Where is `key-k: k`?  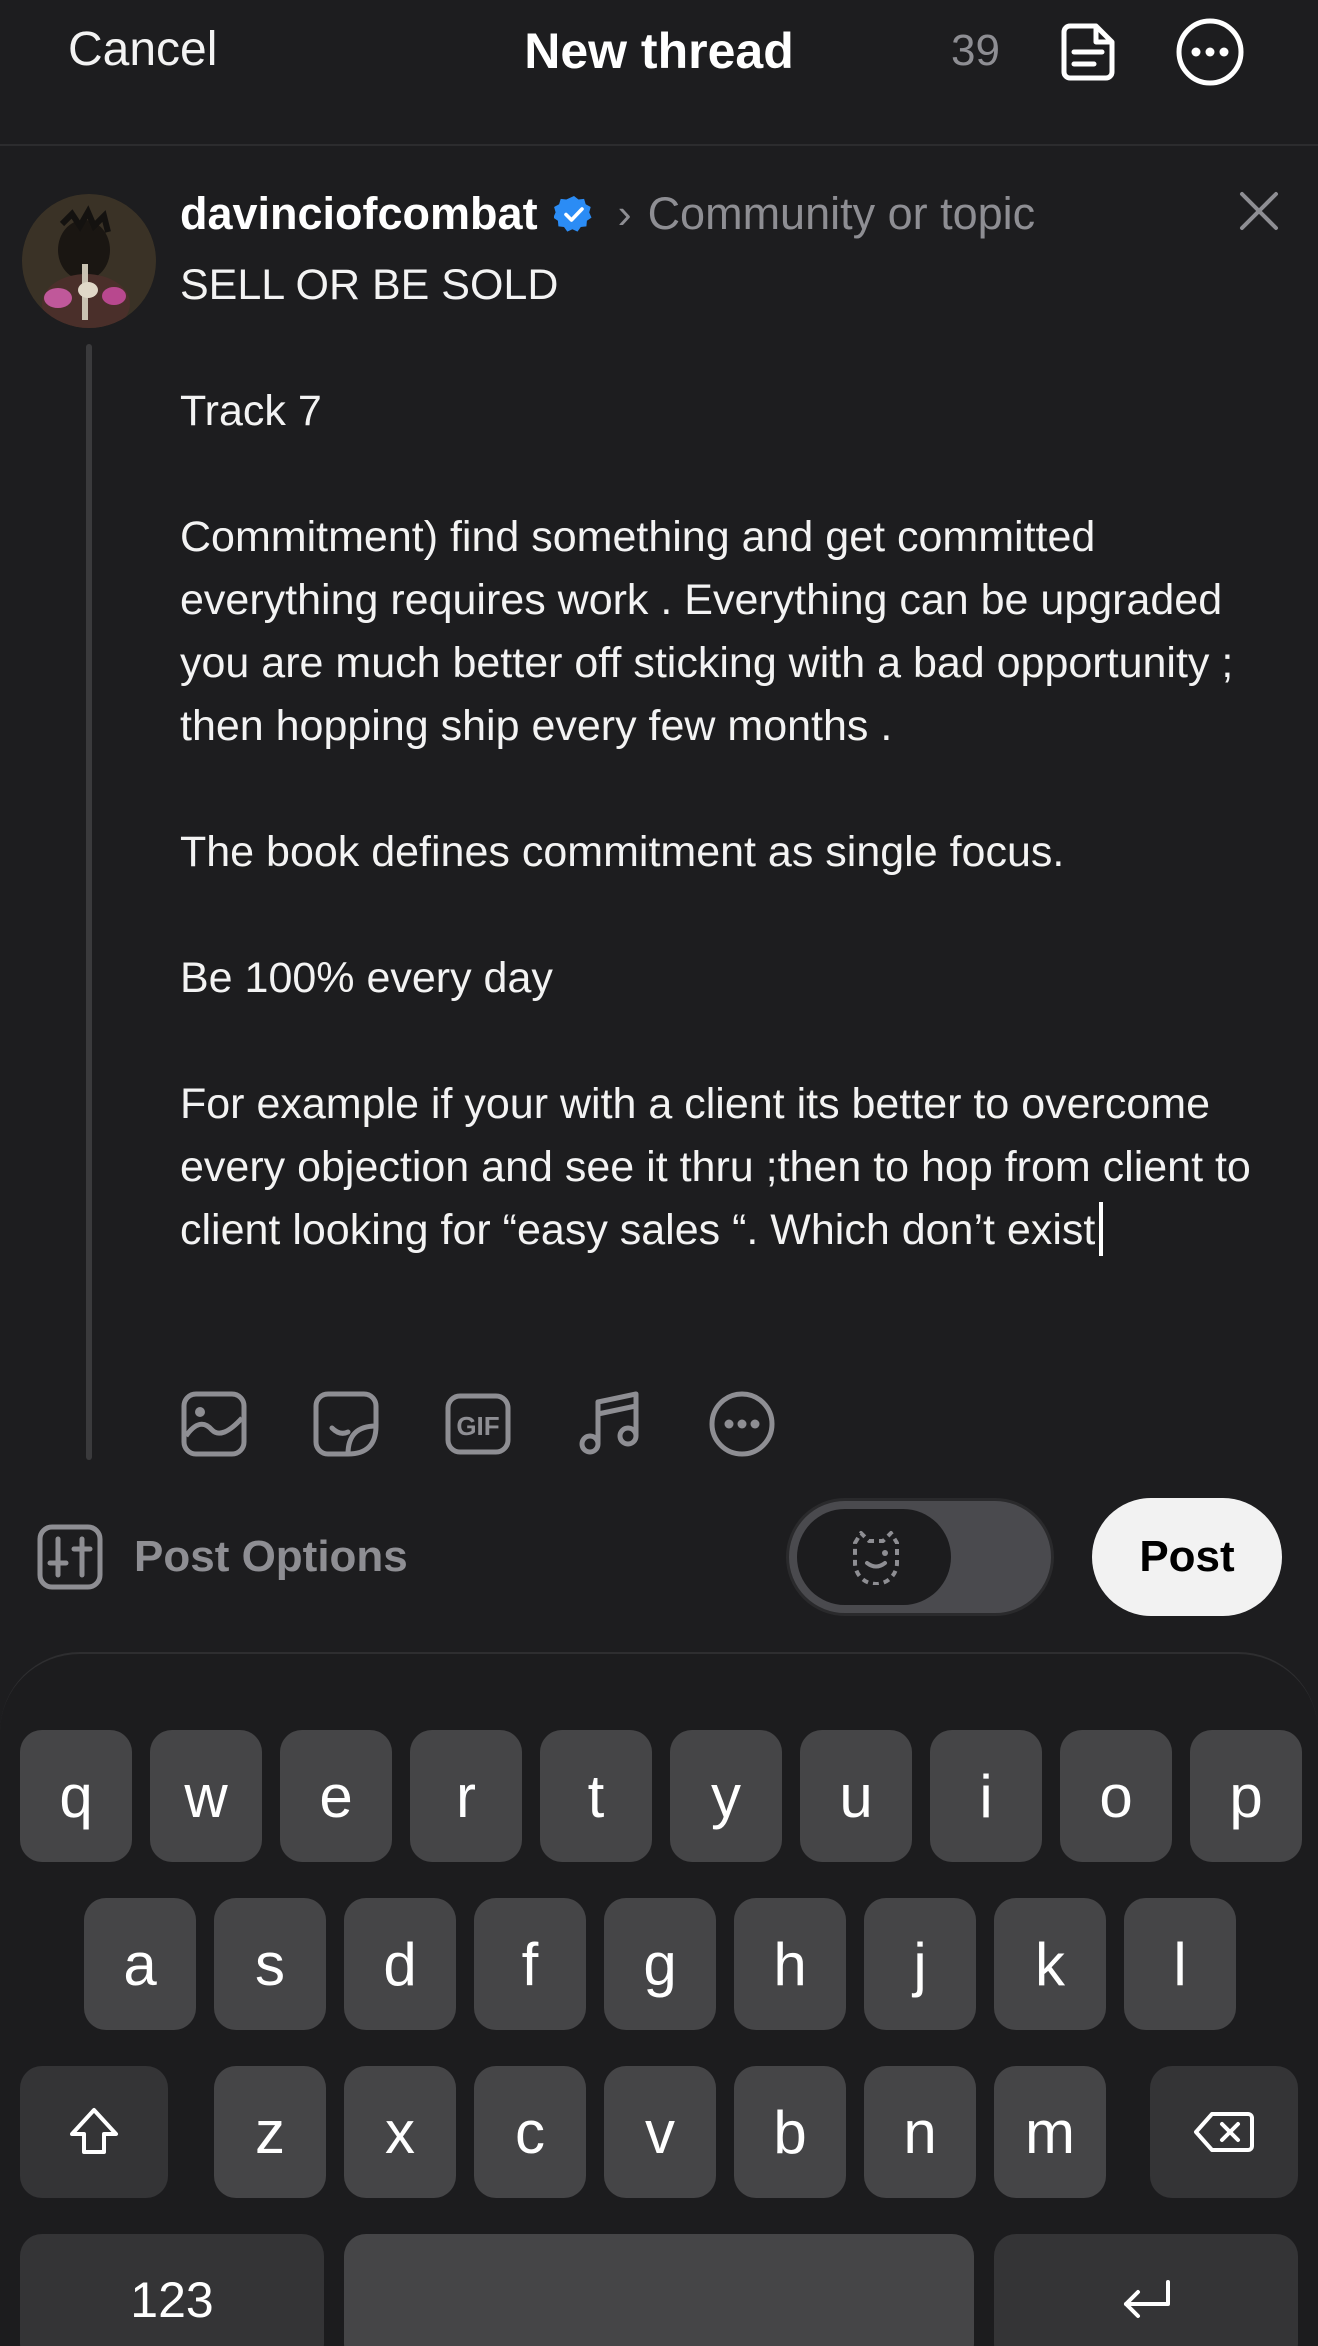 key-k: k is located at coordinates (1050, 1964).